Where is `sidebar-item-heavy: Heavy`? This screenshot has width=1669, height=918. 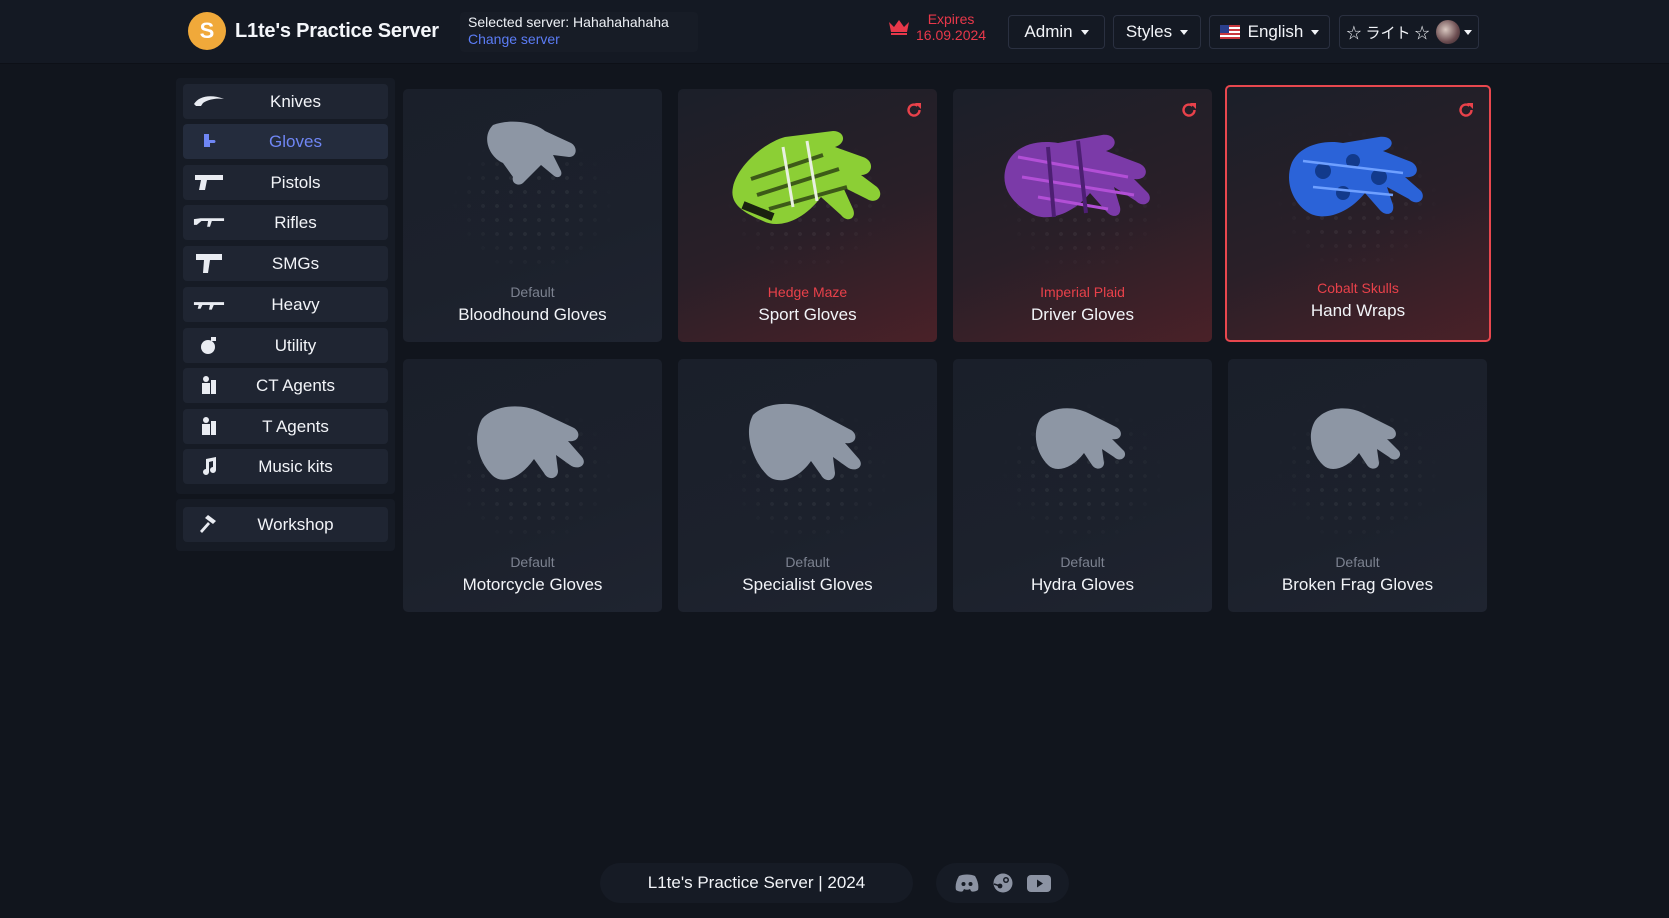 sidebar-item-heavy: Heavy is located at coordinates (285, 304).